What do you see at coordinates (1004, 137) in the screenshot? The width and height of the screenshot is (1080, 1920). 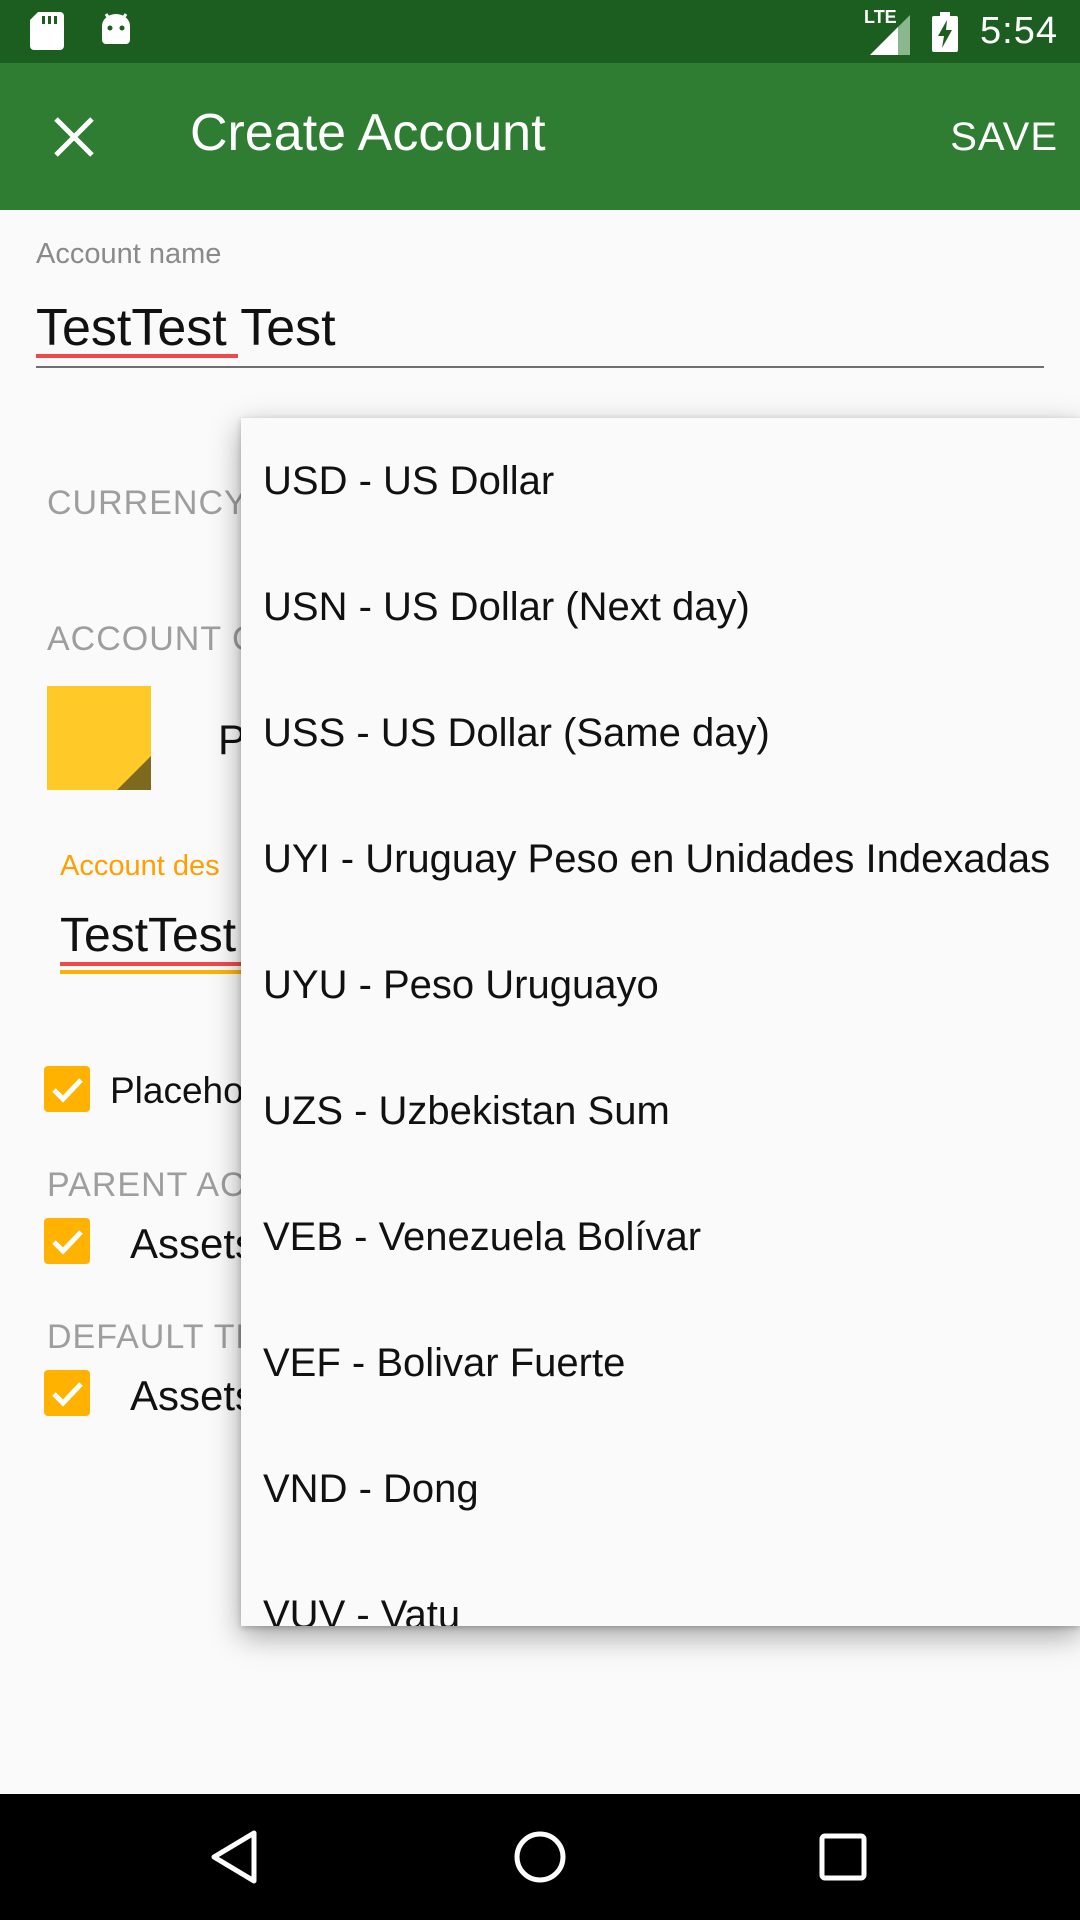 I see `save-button: SAVE` at bounding box center [1004, 137].